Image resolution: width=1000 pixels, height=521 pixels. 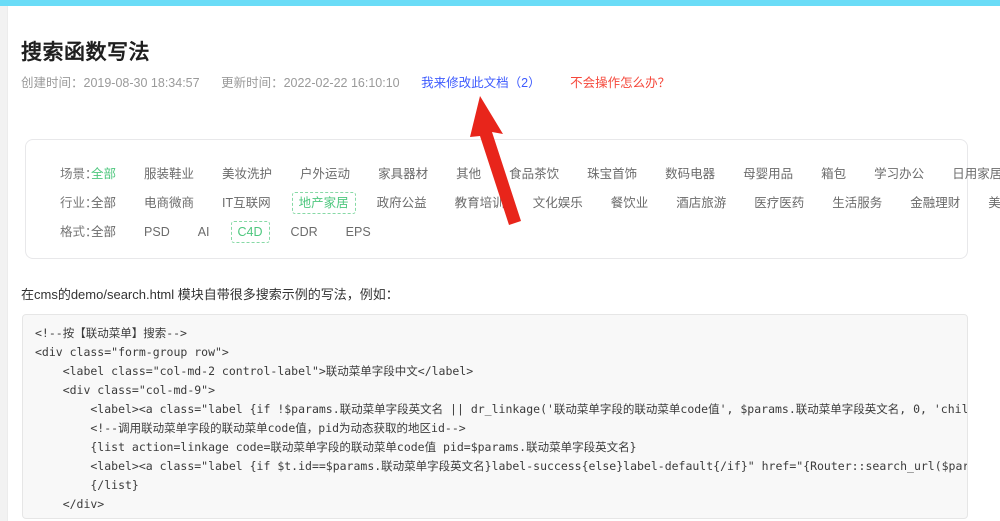 What do you see at coordinates (480, 203) in the screenshot?
I see `filter-item-industry-5: 教育培训` at bounding box center [480, 203].